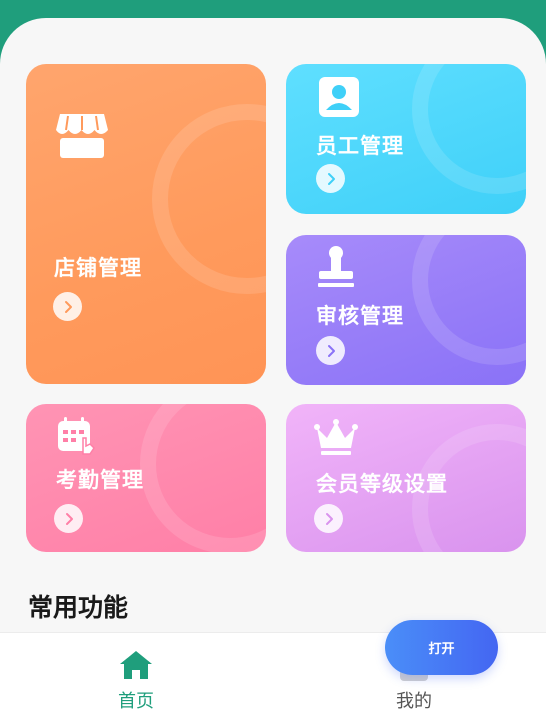 The height and width of the screenshot is (709, 546). I want to click on employee-icon, so click(339, 99).